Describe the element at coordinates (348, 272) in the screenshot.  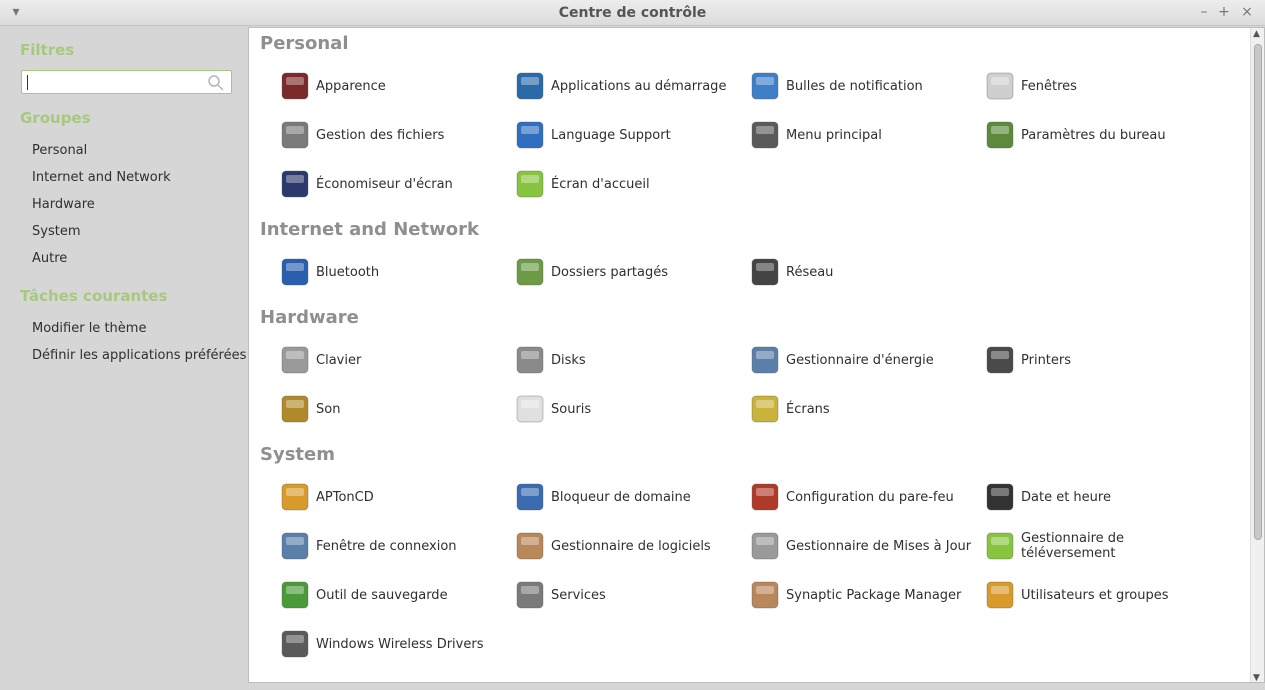
I see `applet-label: Bluetooth` at that location.